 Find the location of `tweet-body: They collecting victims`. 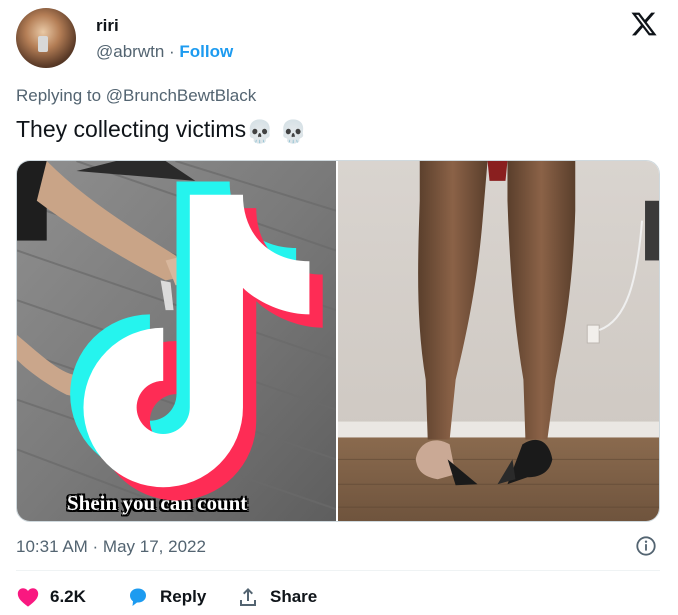

tweet-body: They collecting victims is located at coordinates (131, 129).